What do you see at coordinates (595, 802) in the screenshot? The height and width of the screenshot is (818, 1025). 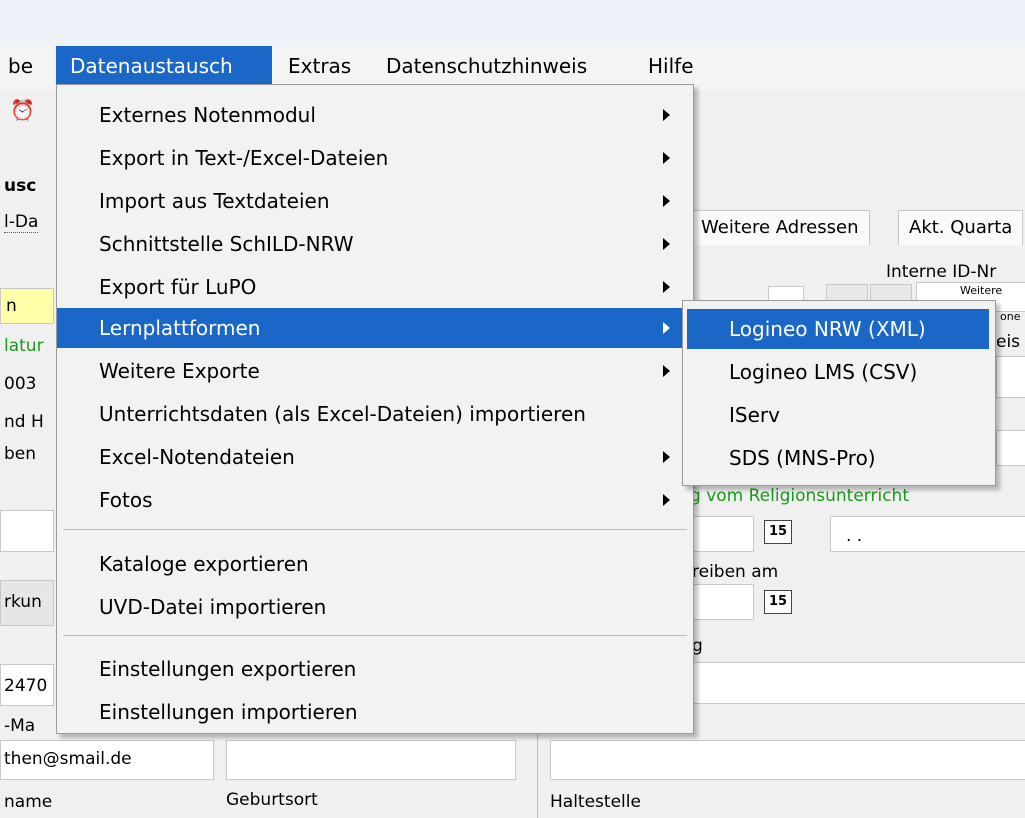 I see `haltestelle-label: Haltestelle` at bounding box center [595, 802].